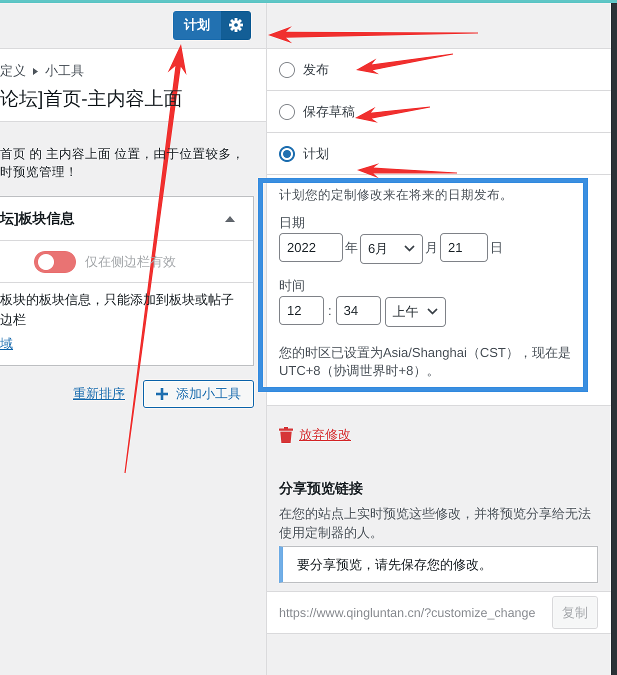 The width and height of the screenshot is (617, 675). I want to click on breadcrumb-separator-icon, so click(35, 71).